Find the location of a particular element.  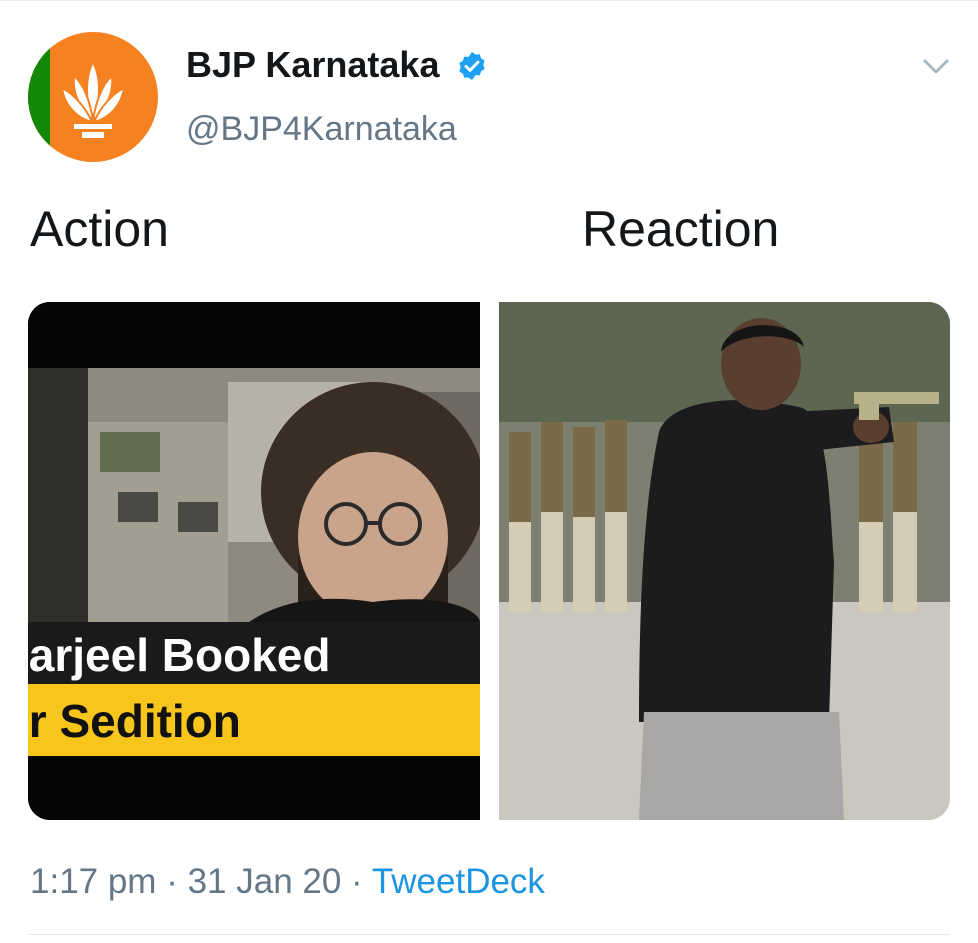

author-name: BJP Karnataka is located at coordinates (312, 65).